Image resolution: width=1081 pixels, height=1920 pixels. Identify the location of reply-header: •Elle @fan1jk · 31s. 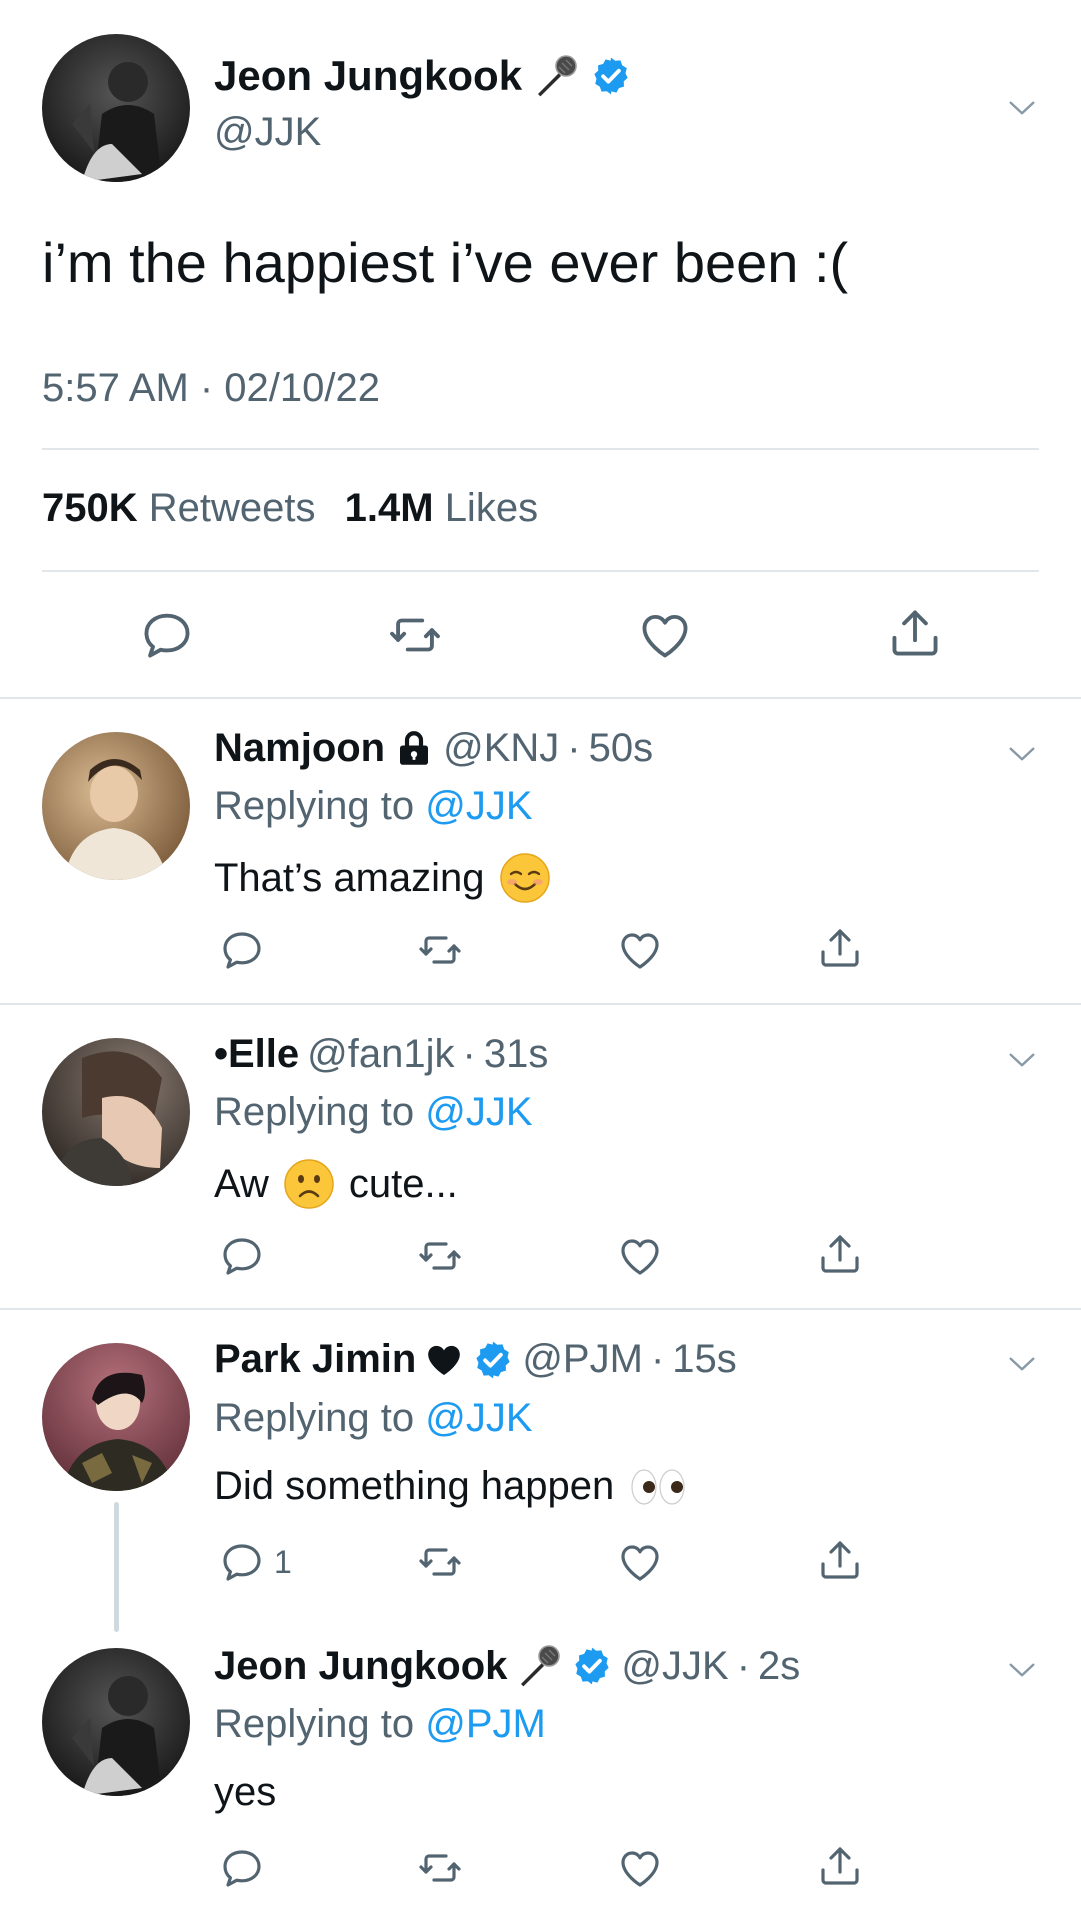
(381, 1054).